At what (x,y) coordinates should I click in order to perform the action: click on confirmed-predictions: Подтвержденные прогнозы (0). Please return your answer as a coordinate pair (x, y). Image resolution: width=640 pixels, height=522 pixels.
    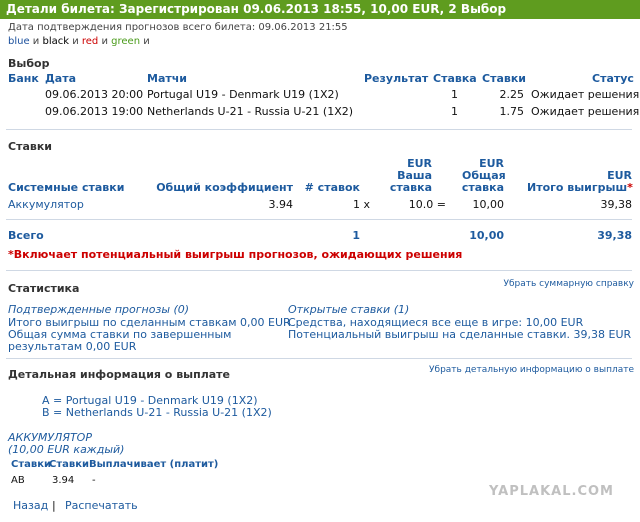
    Looking at the image, I should click on (99, 309).